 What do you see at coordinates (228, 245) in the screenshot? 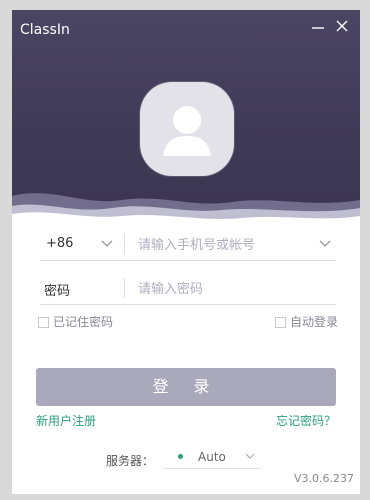
I see `phone-input` at bounding box center [228, 245].